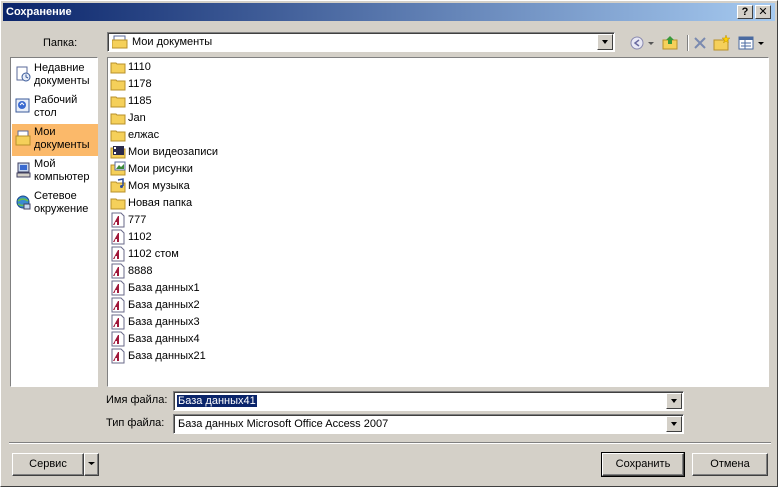 The width and height of the screenshot is (778, 487). I want to click on up-folder-icon, so click(670, 43).